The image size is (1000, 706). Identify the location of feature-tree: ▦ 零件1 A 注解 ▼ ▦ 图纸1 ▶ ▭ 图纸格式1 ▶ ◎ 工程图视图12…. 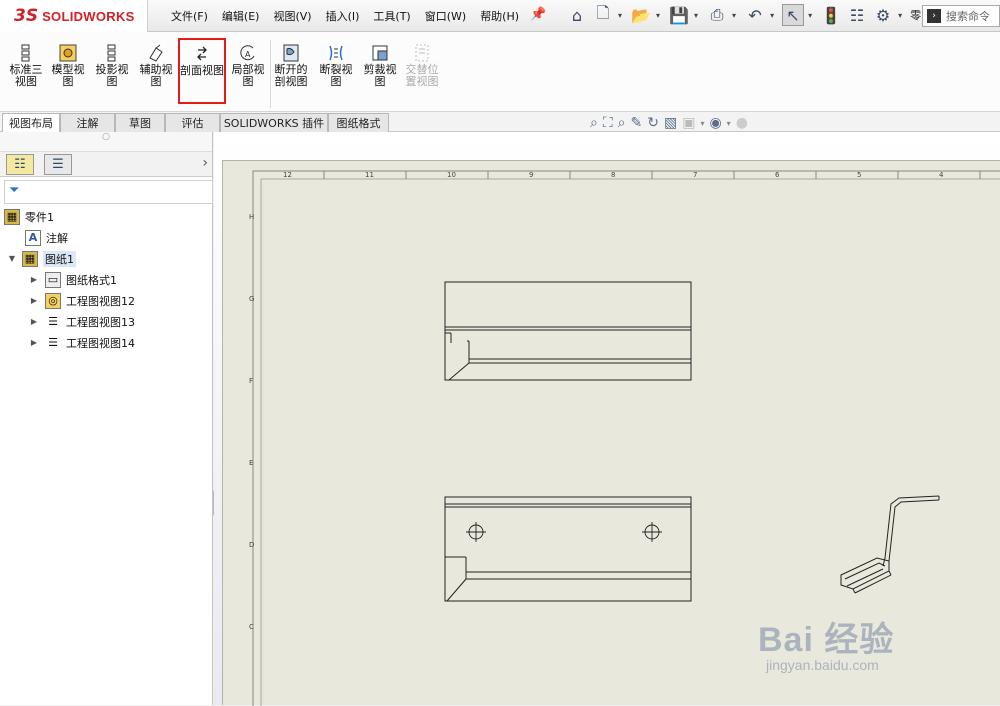
(106, 279).